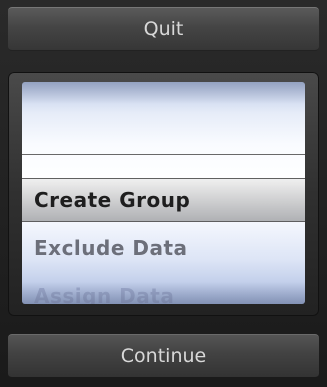 Image resolution: width=327 pixels, height=387 pixels. Describe the element at coordinates (111, 248) in the screenshot. I see `picker-option-exclude-data: Exclude Data` at that location.